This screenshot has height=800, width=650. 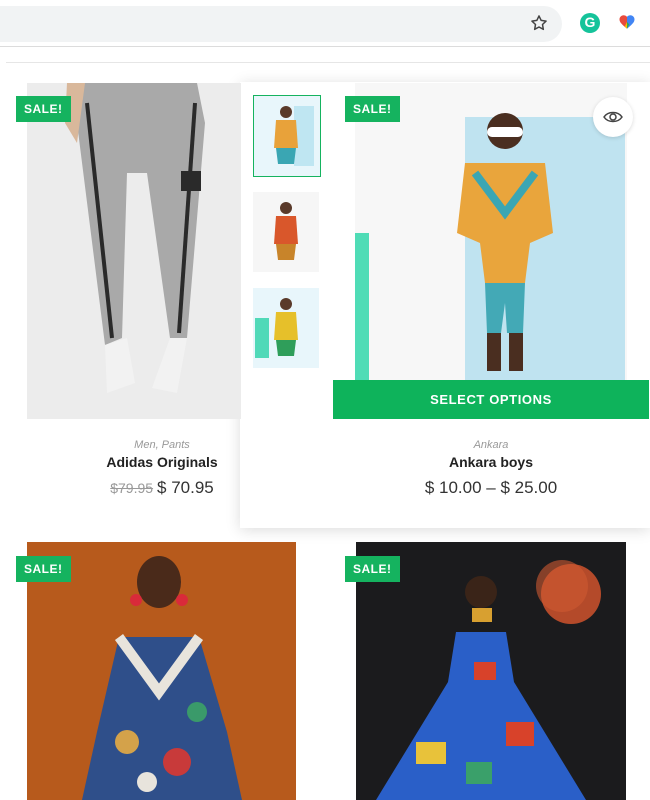 I want to click on product-price: $ 10.00 – $ 25.00, so click(x=491, y=487).